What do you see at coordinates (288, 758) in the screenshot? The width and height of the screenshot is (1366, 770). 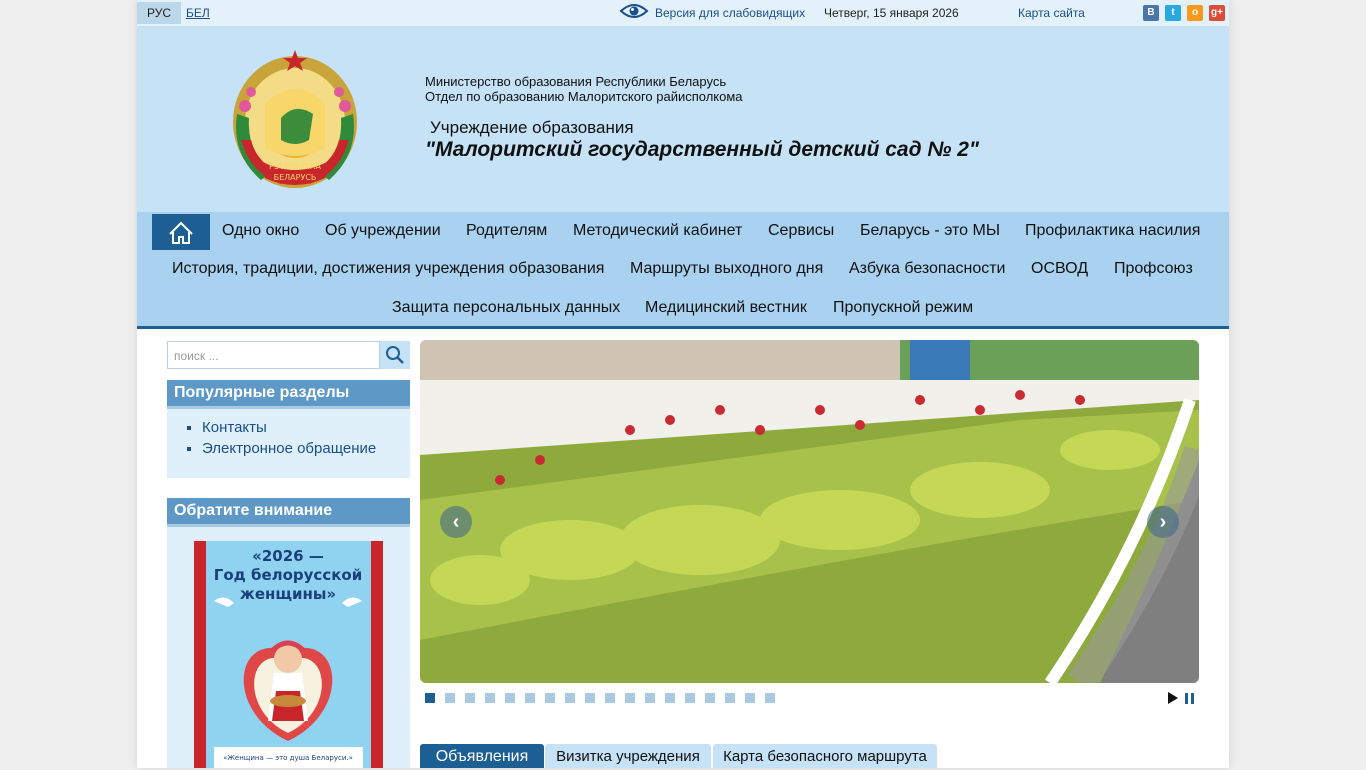 I see `banner-caption: «Женщина — это душа Беларуси.»` at bounding box center [288, 758].